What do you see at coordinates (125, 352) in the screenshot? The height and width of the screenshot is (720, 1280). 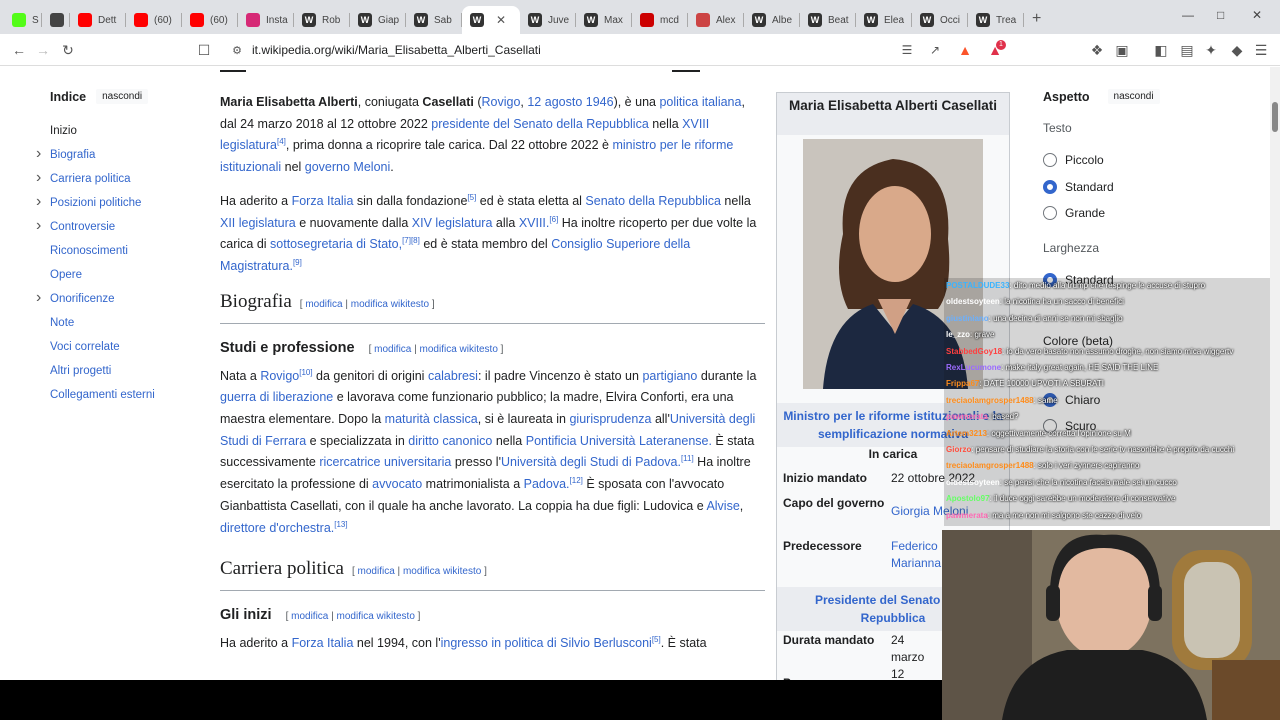 I see `toc-item: Voci correlate` at bounding box center [125, 352].